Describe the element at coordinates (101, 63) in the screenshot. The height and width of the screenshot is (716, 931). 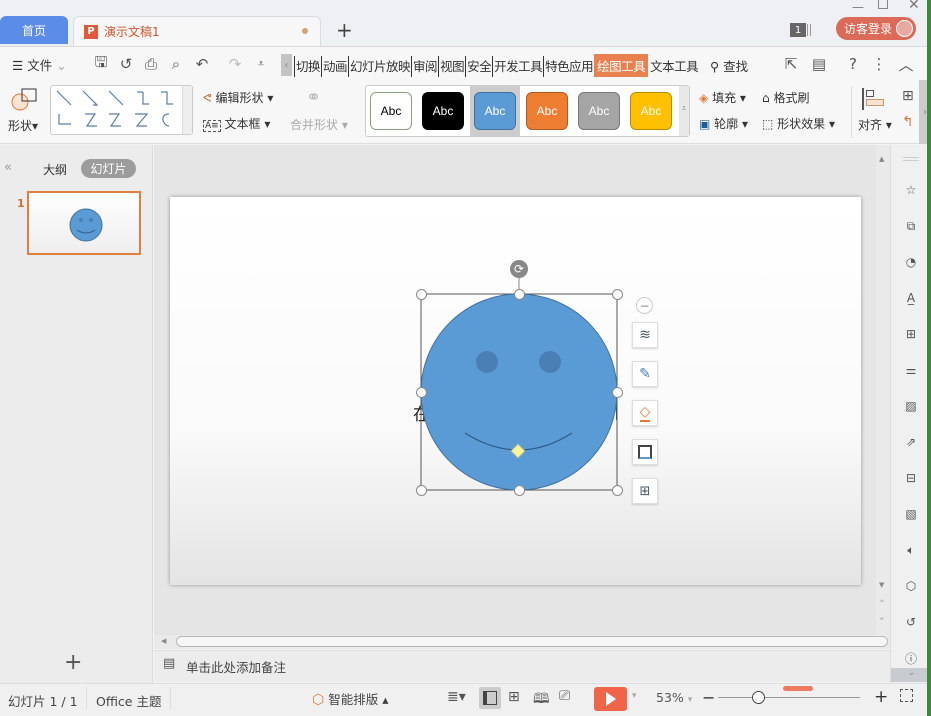
I see `save-icon: 🖫` at that location.